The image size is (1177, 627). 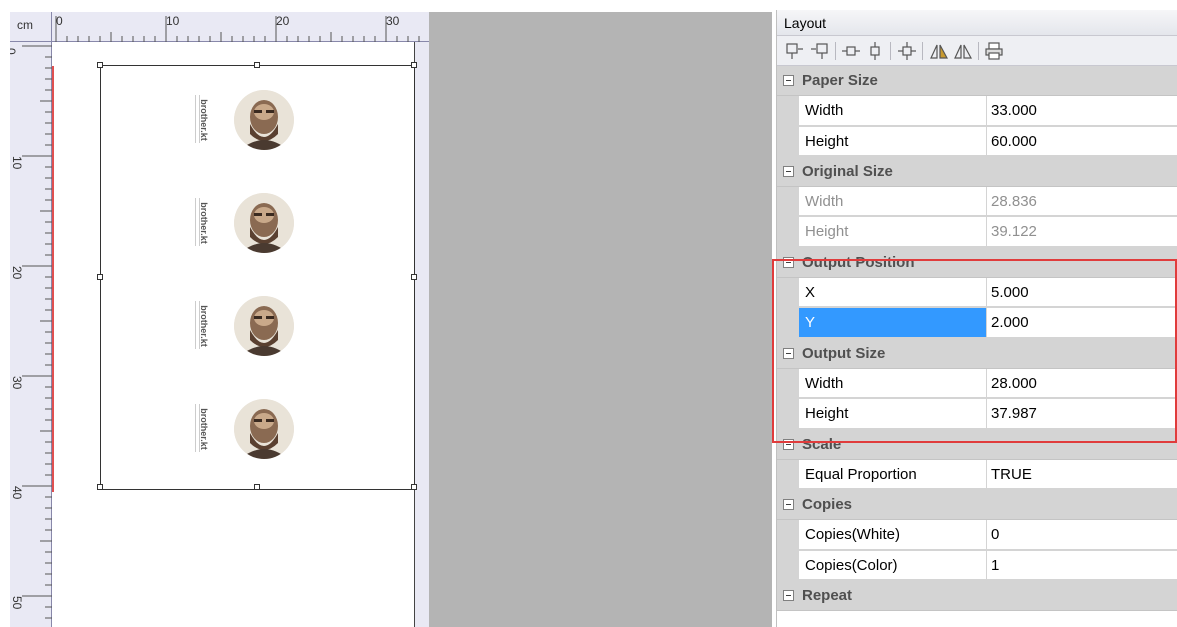 What do you see at coordinates (1082, 323) in the screenshot?
I see `property-value-output-y: 2.000` at bounding box center [1082, 323].